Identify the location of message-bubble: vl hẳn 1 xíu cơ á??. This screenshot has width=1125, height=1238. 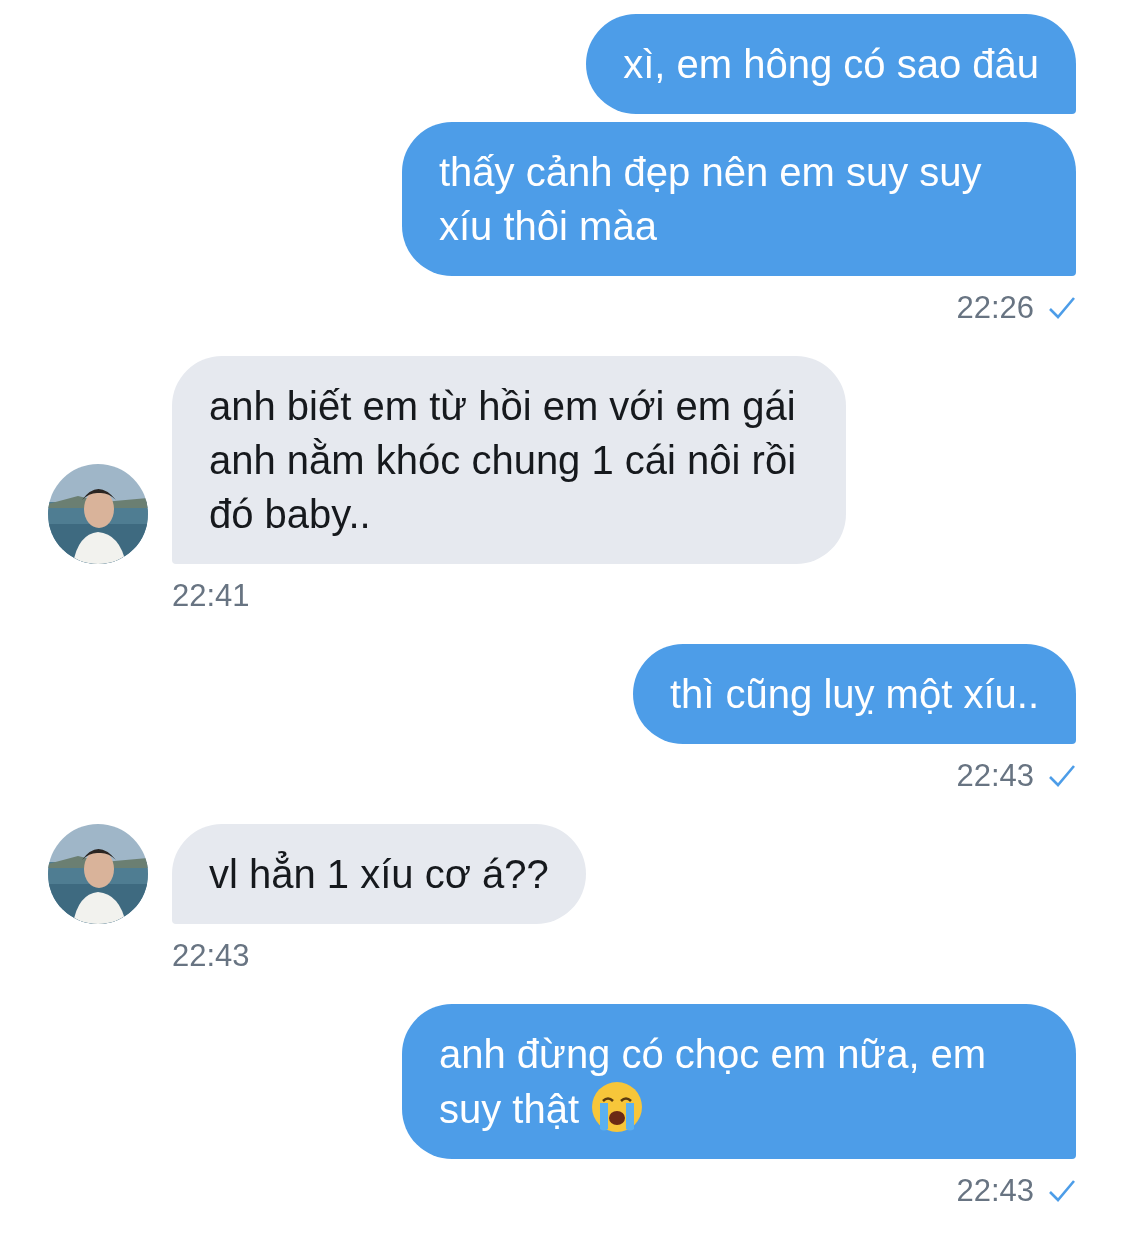
(379, 874).